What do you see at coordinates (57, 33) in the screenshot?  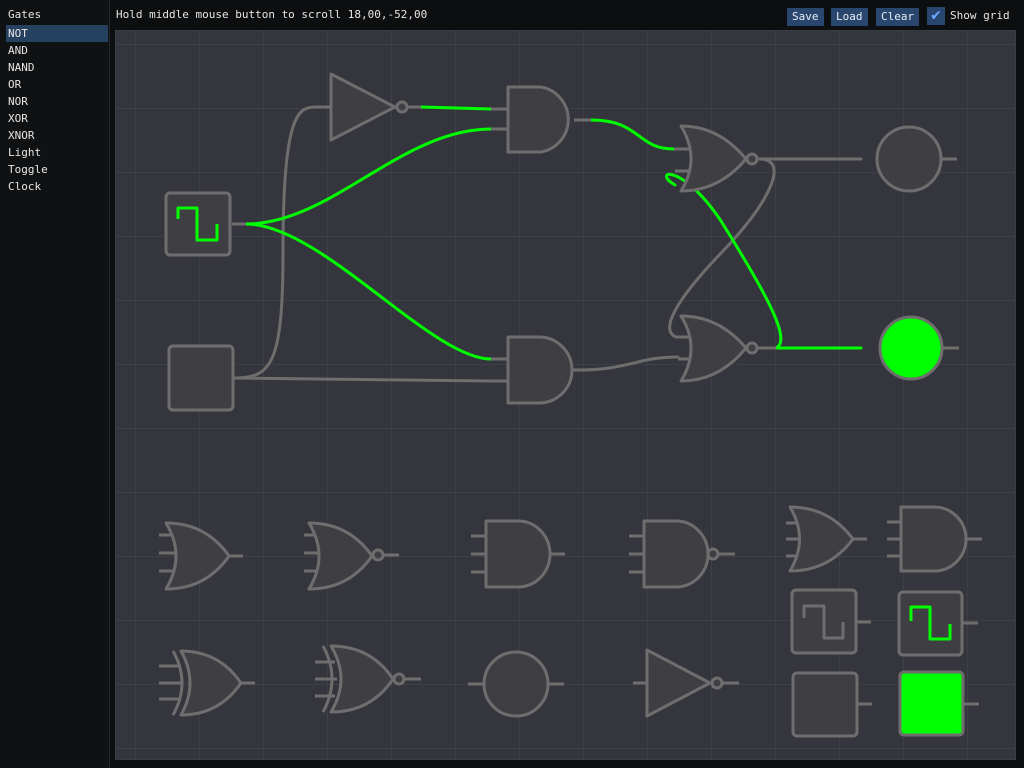 I see `gate-item-not: NOT` at bounding box center [57, 33].